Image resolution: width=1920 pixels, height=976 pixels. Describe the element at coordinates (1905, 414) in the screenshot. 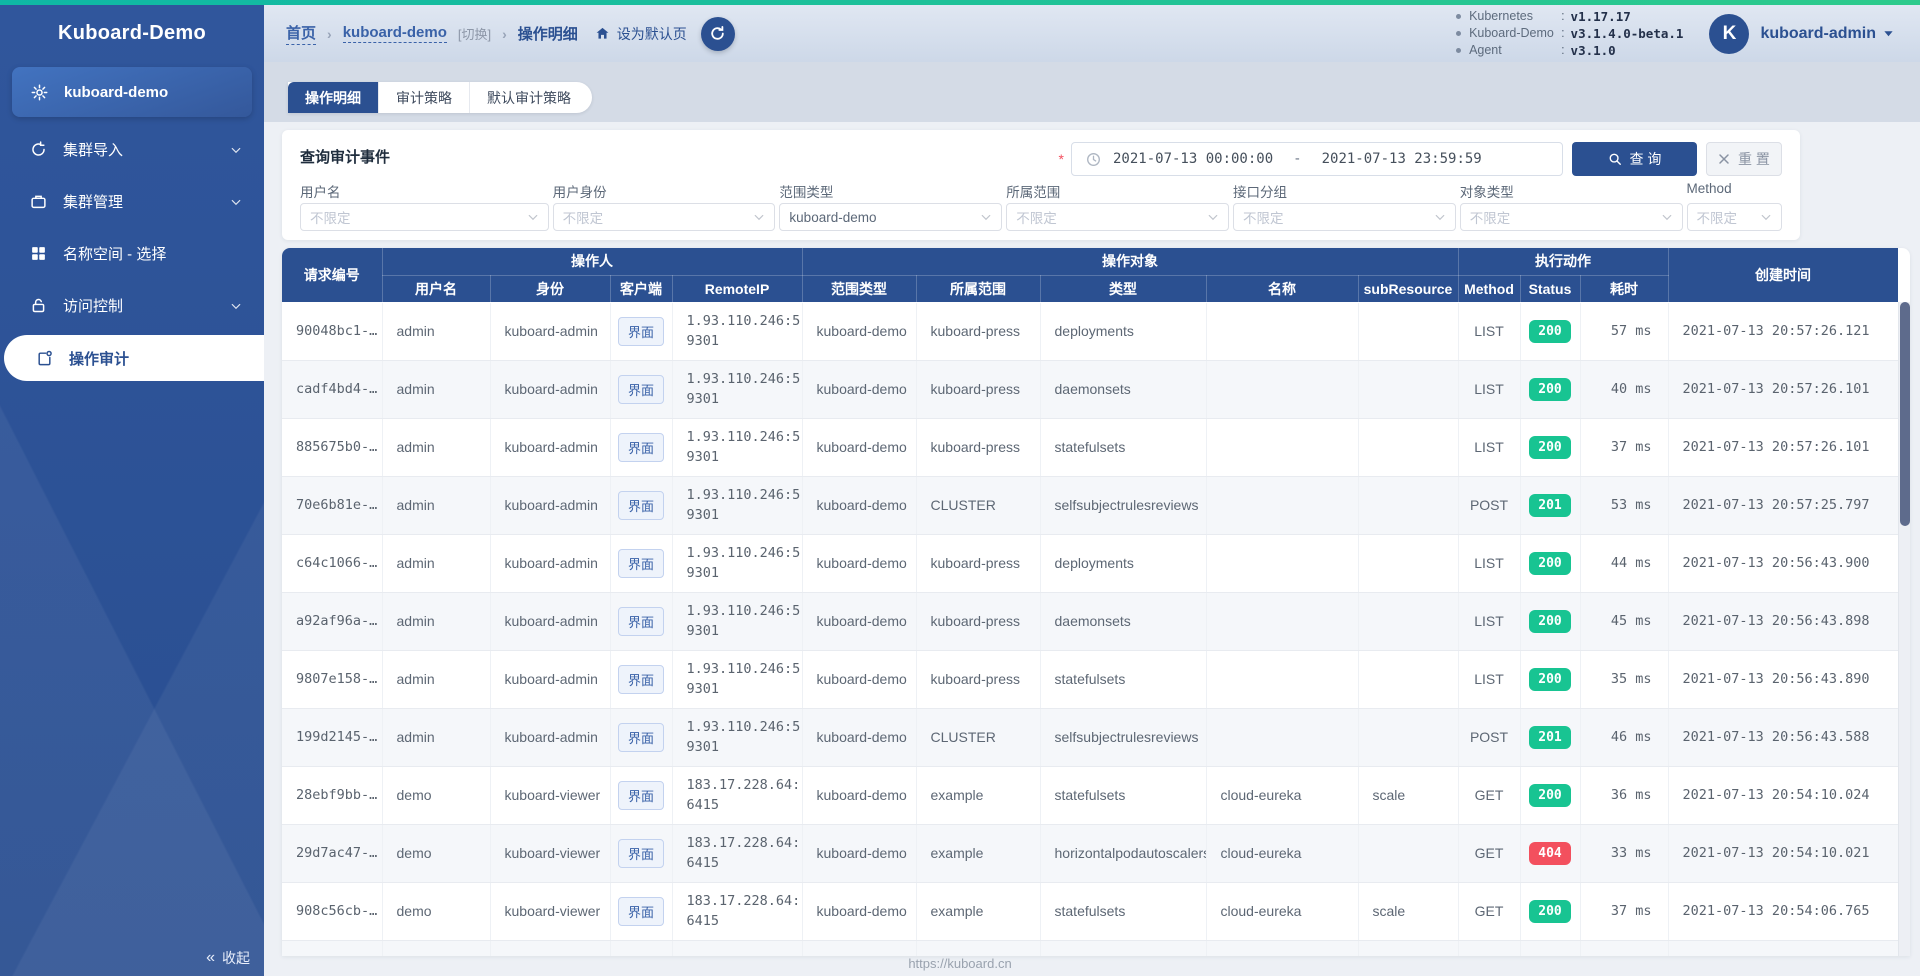

I see `vertical-scrollbar-thumb` at that location.